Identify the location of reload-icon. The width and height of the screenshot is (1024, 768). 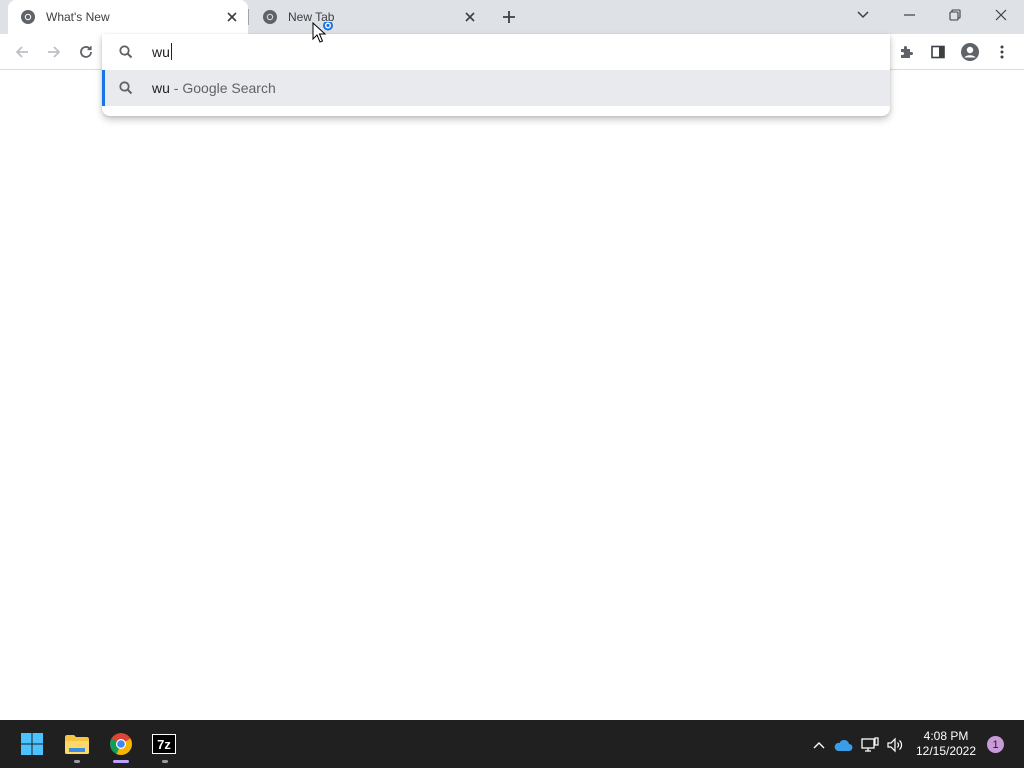
(86, 52).